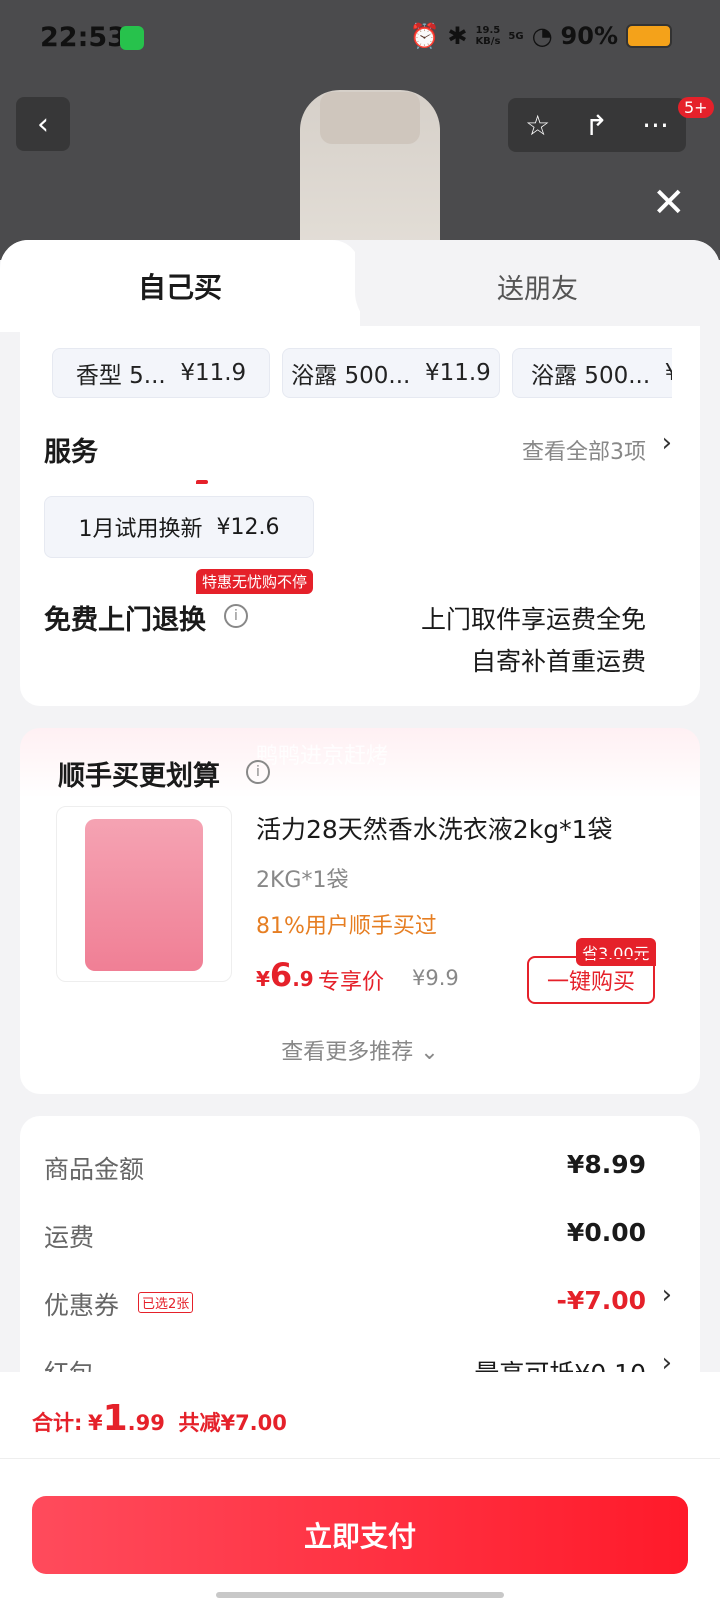 This screenshot has height=1600, width=720. Describe the element at coordinates (696, 107) in the screenshot. I see `message-badge: 5+` at that location.